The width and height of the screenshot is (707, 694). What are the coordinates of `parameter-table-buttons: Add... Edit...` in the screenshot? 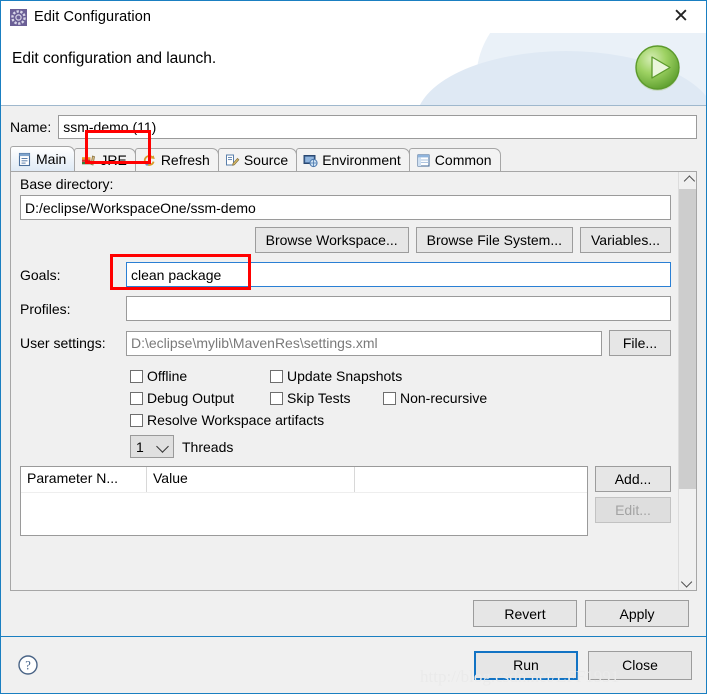 It's located at (633, 528).